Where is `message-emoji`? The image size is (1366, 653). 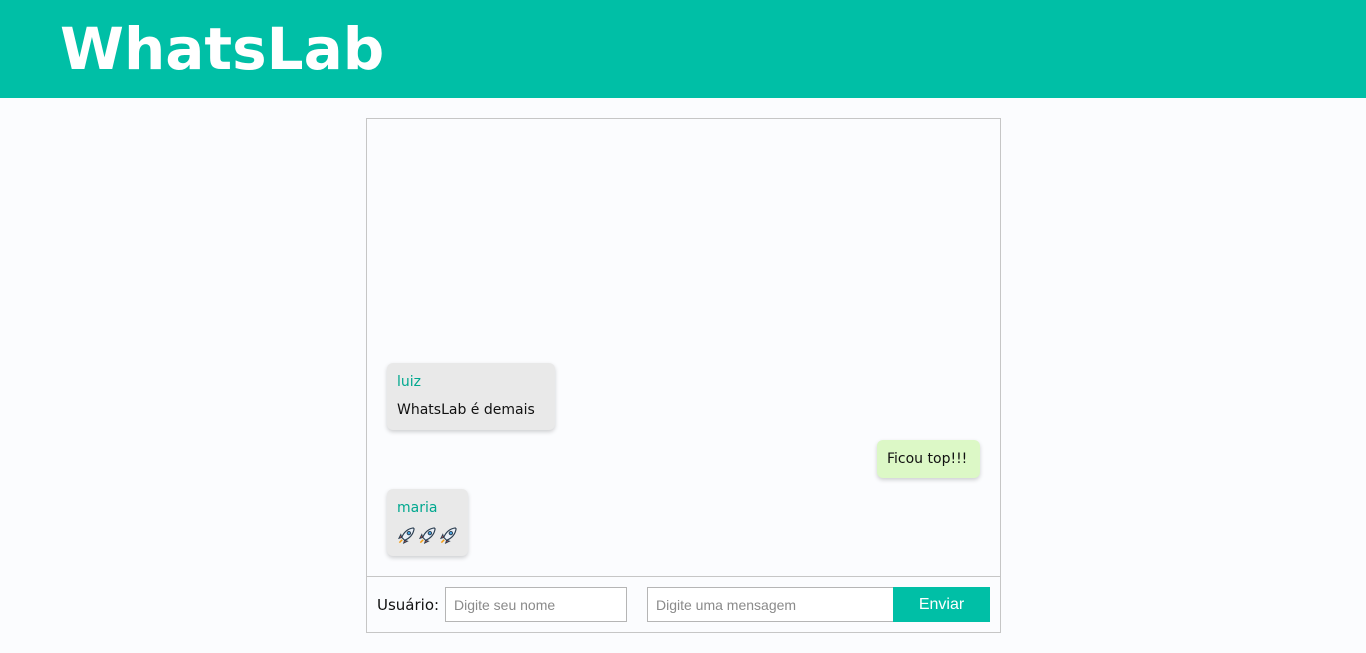
message-emoji is located at coordinates (428, 535).